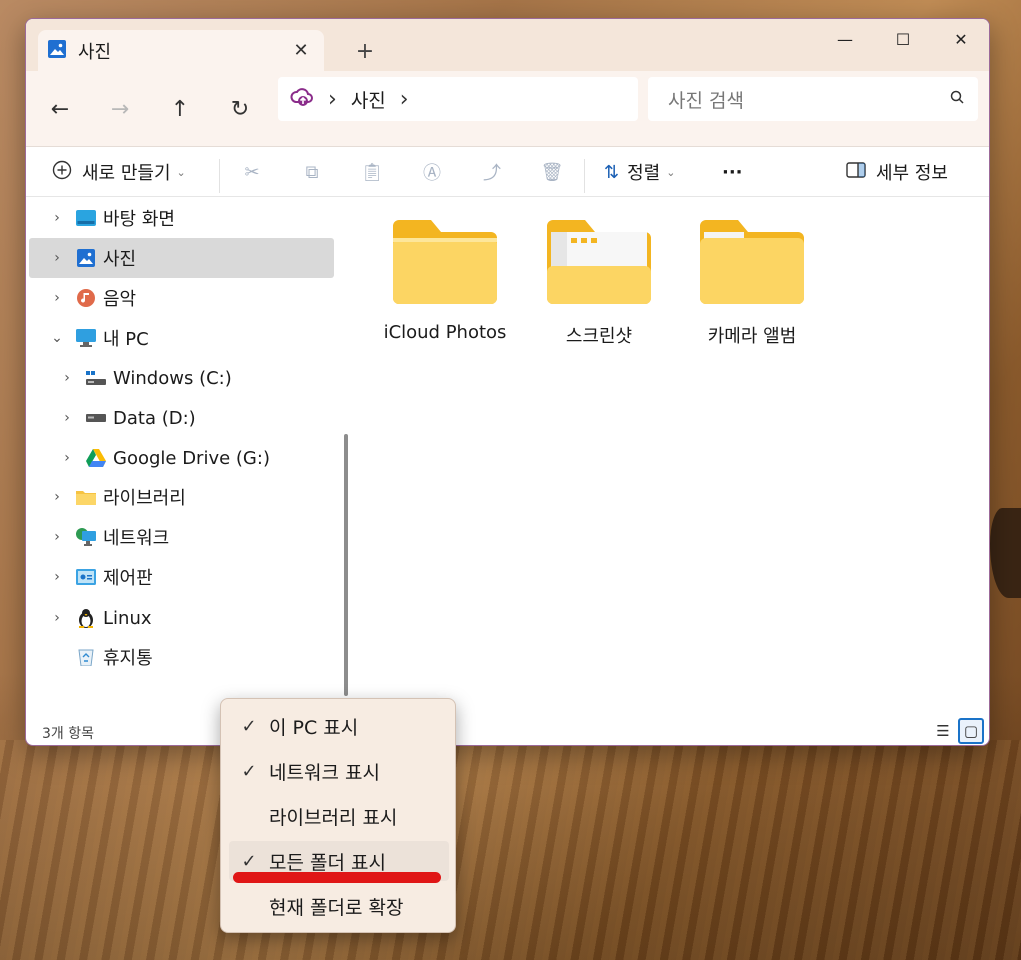 The image size is (1021, 960). I want to click on maximize-button: ☐, so click(903, 39).